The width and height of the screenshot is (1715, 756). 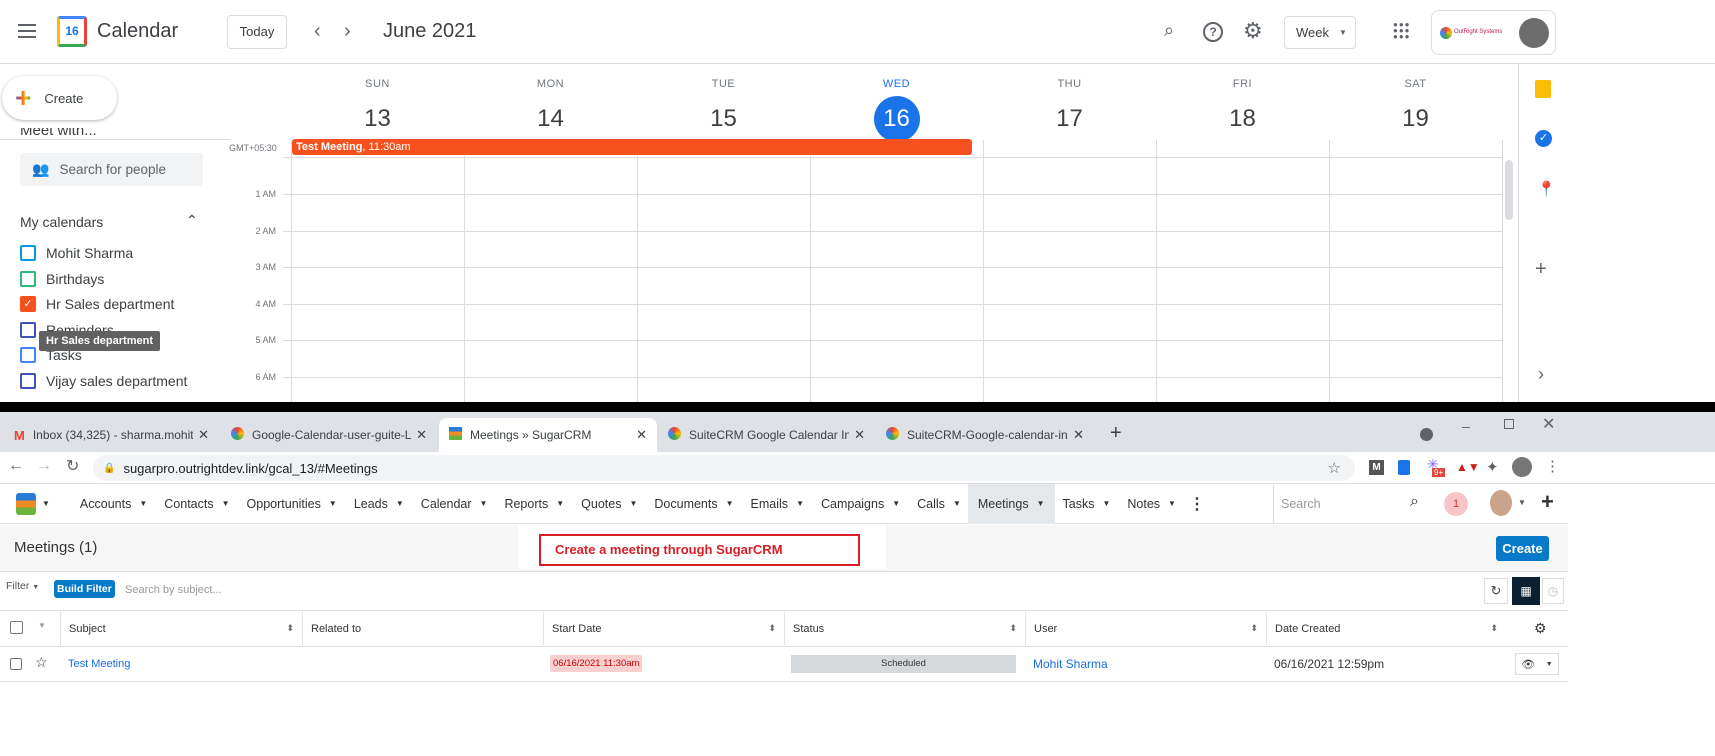 What do you see at coordinates (42, 625) in the screenshot?
I see `mass-actions-dropdown: ▼` at bounding box center [42, 625].